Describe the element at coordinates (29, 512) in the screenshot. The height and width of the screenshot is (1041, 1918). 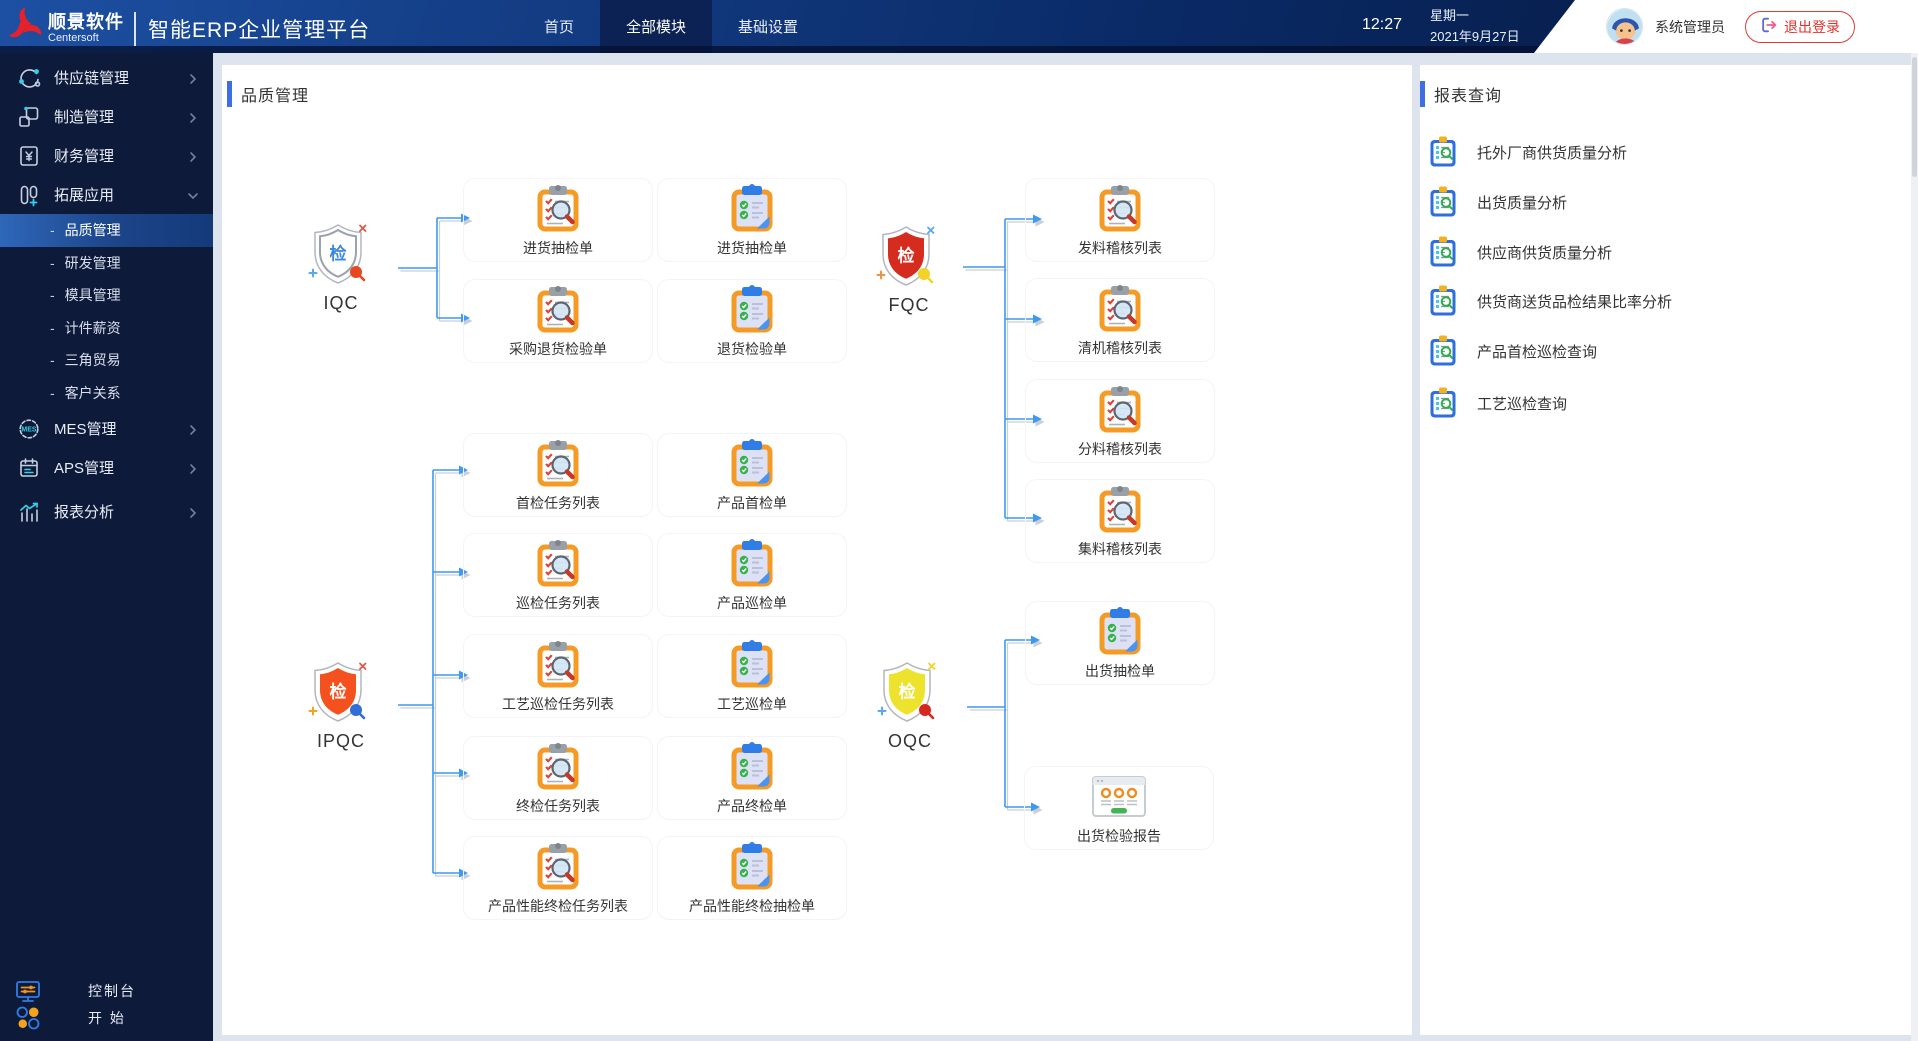
I see `report-analysis-icon` at that location.